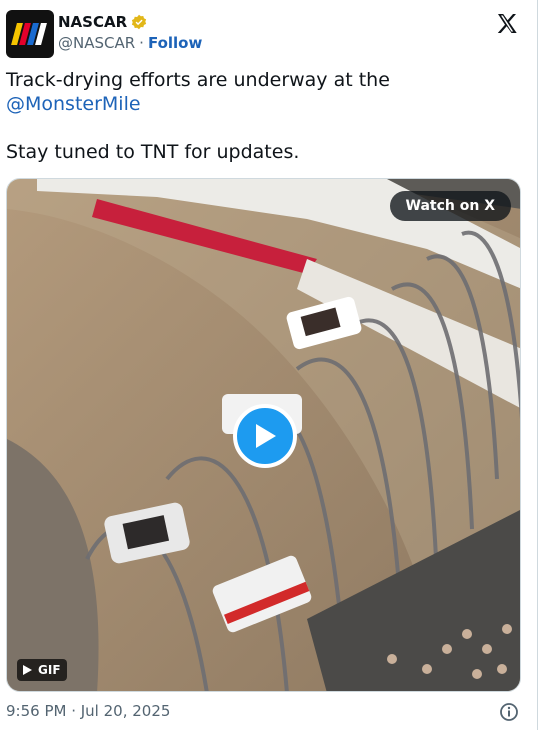 Image resolution: width=548 pixels, height=730 pixels. Describe the element at coordinates (49, 670) in the screenshot. I see `gif-label: GIF` at that location.